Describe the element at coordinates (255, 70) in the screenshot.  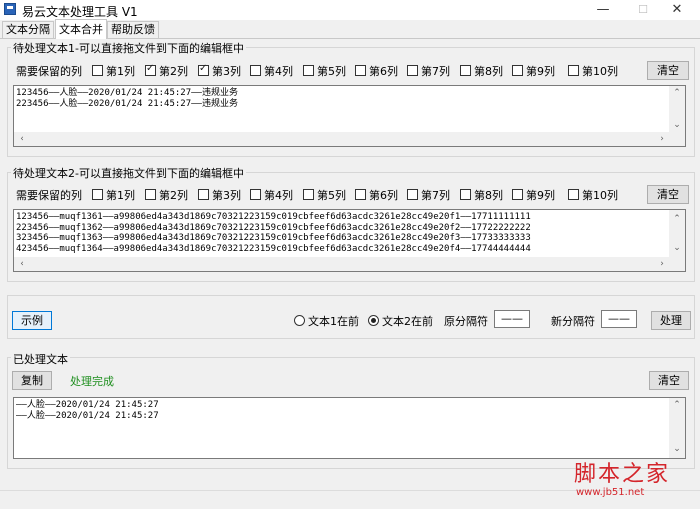
I see `text1-col-4-checkbox` at that location.